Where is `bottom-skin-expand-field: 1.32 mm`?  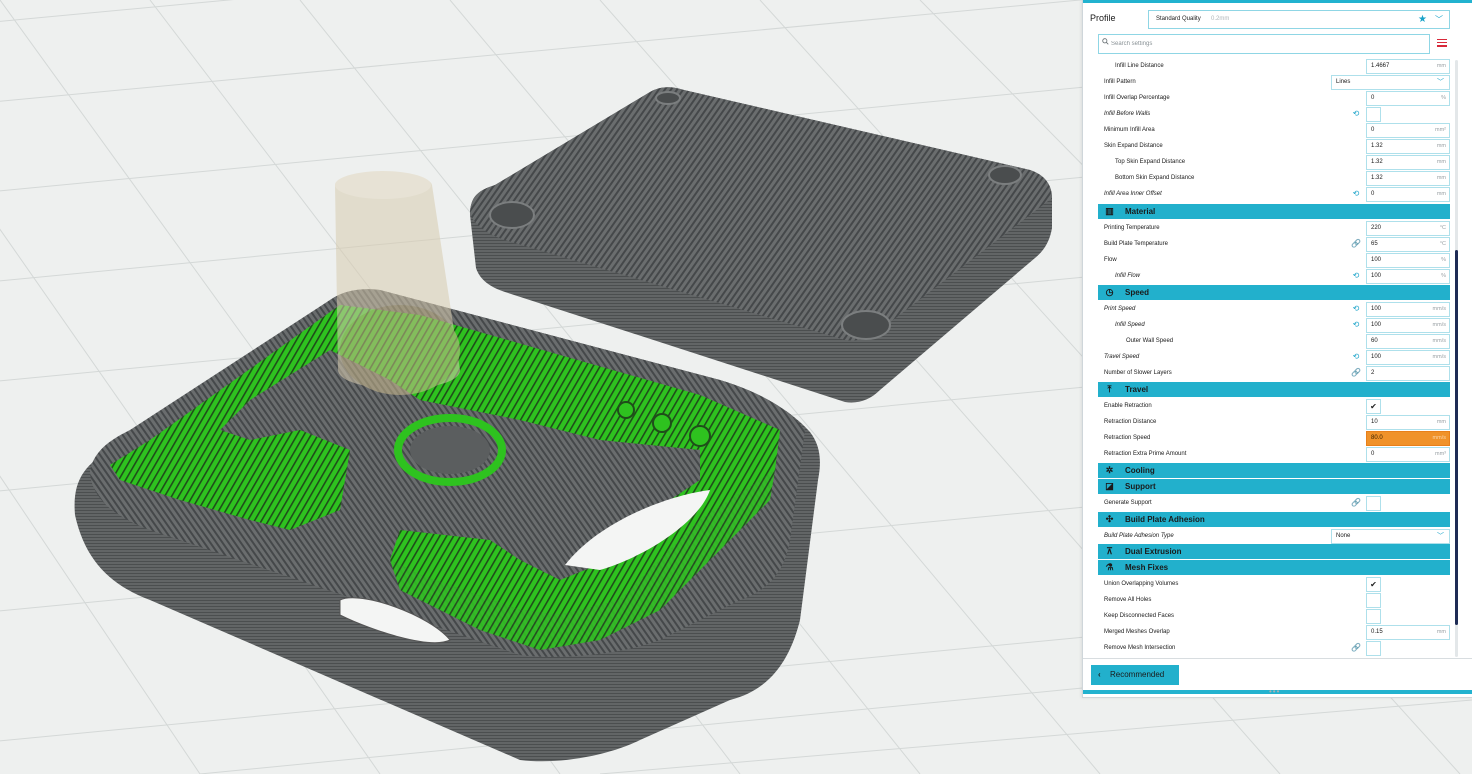 bottom-skin-expand-field: 1.32 mm is located at coordinates (1408, 178).